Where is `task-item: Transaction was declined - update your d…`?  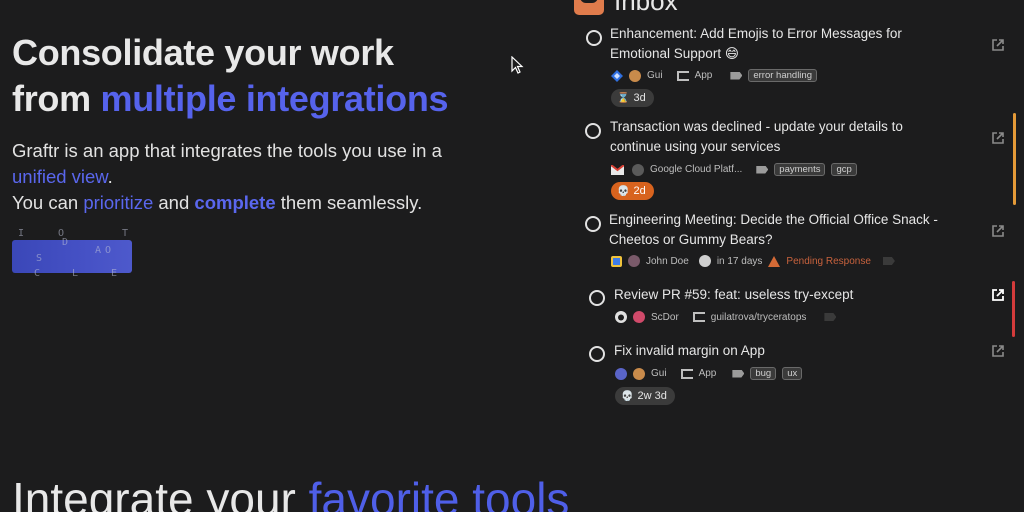
task-item: Transaction was declined - update your d… is located at coordinates (800, 159).